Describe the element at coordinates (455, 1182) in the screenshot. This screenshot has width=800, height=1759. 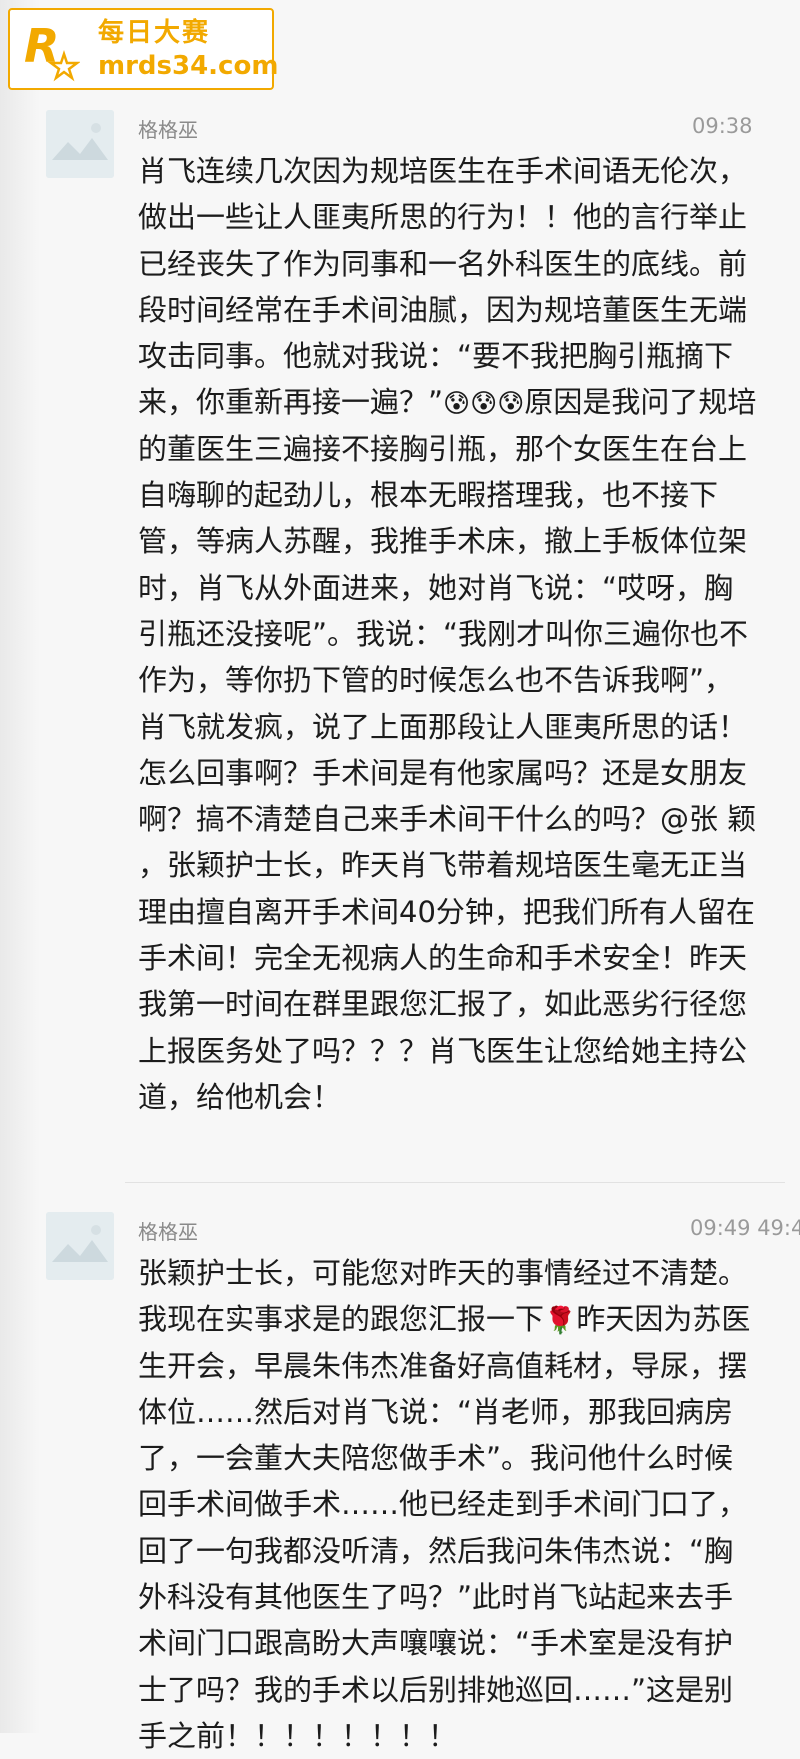
I see `message-divider` at that location.